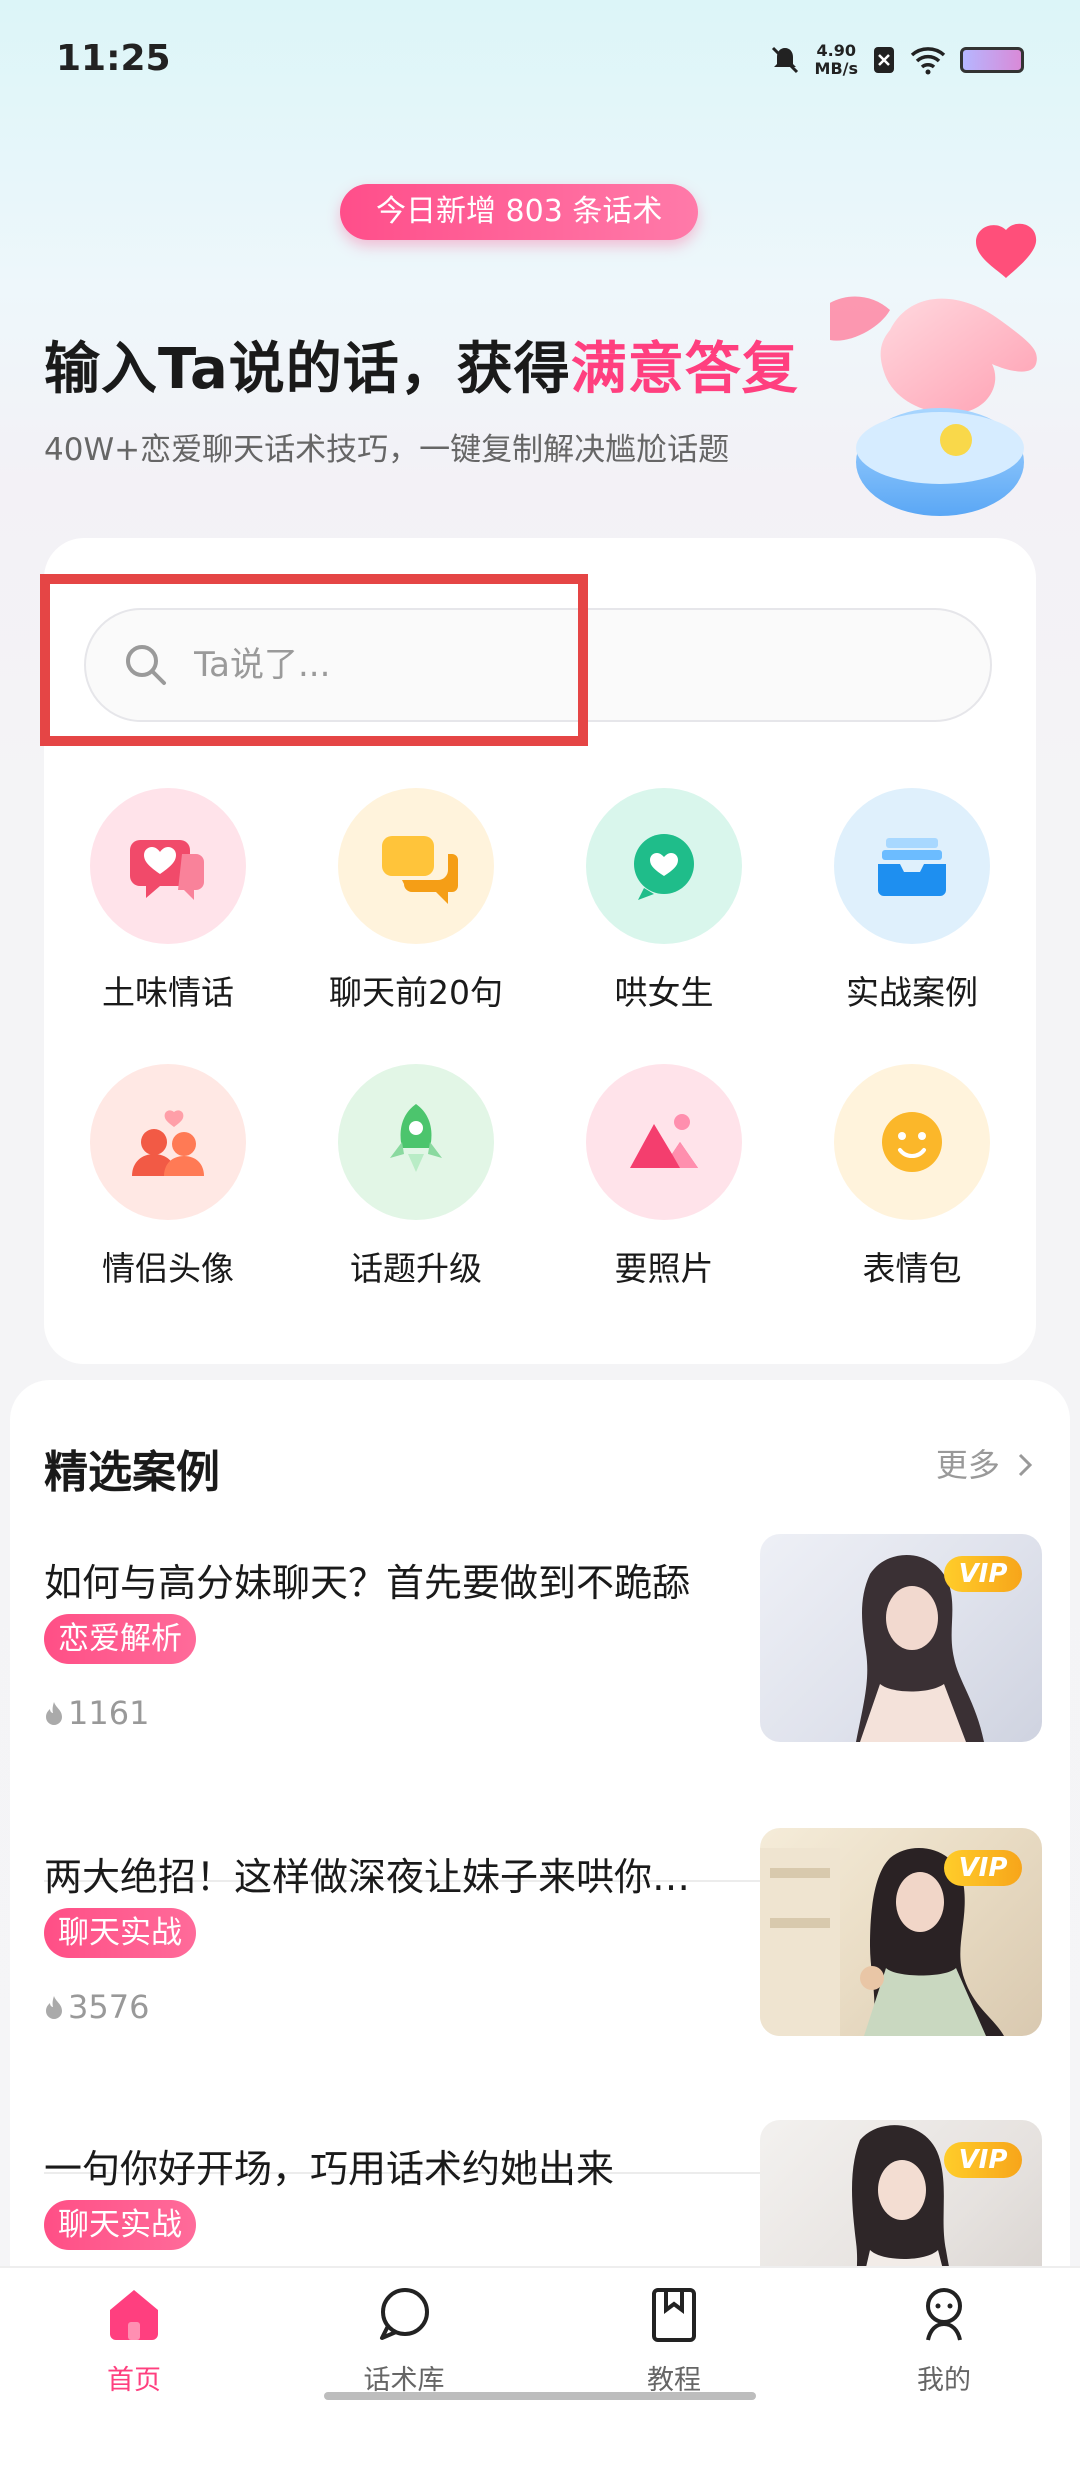 This screenshot has width=1080, height=2480. Describe the element at coordinates (836, 50) in the screenshot. I see `network-speed-value: 4.90` at that location.